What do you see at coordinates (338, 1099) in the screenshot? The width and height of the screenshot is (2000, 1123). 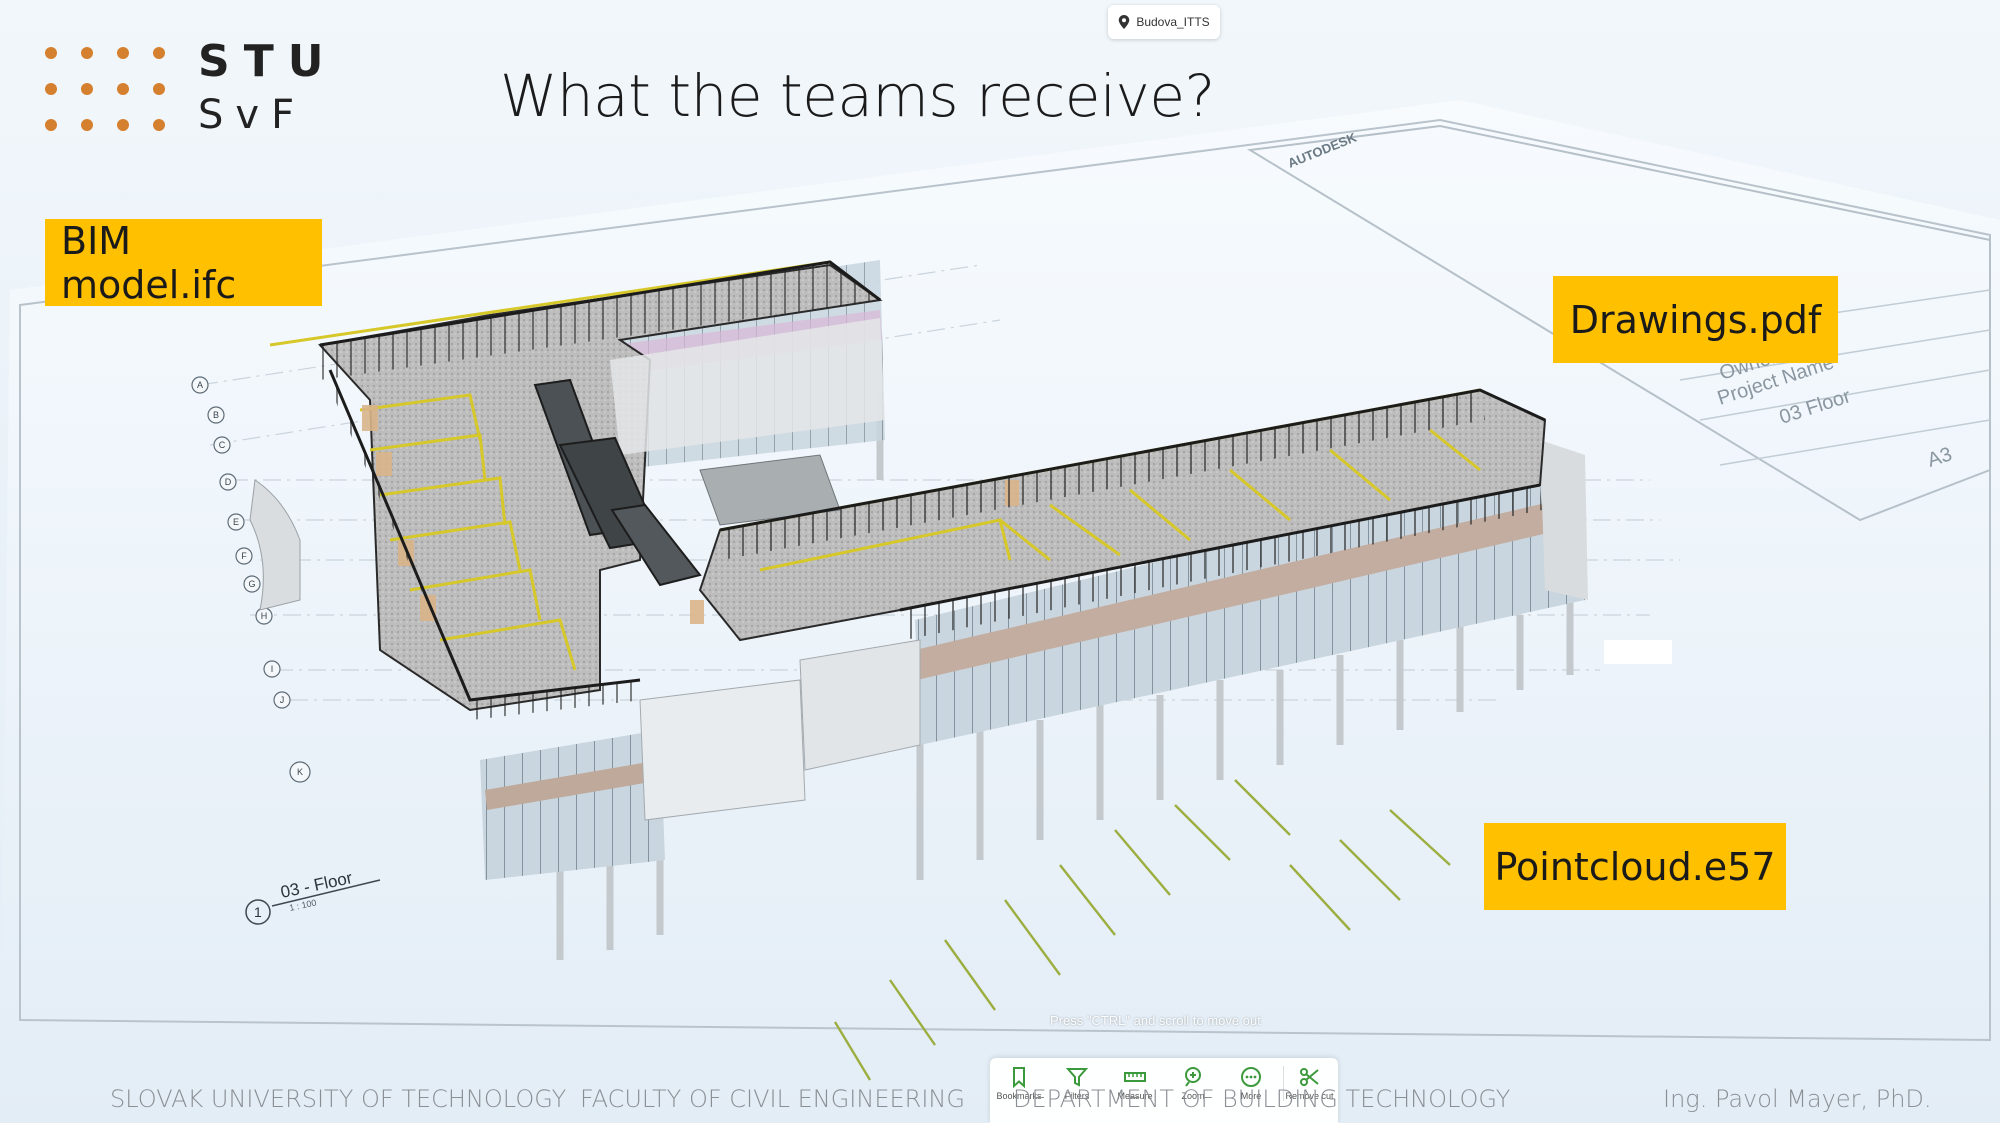 I see `footer-university: SLOVAK UNIVERSITY OF TECHNOLOGY` at bounding box center [338, 1099].